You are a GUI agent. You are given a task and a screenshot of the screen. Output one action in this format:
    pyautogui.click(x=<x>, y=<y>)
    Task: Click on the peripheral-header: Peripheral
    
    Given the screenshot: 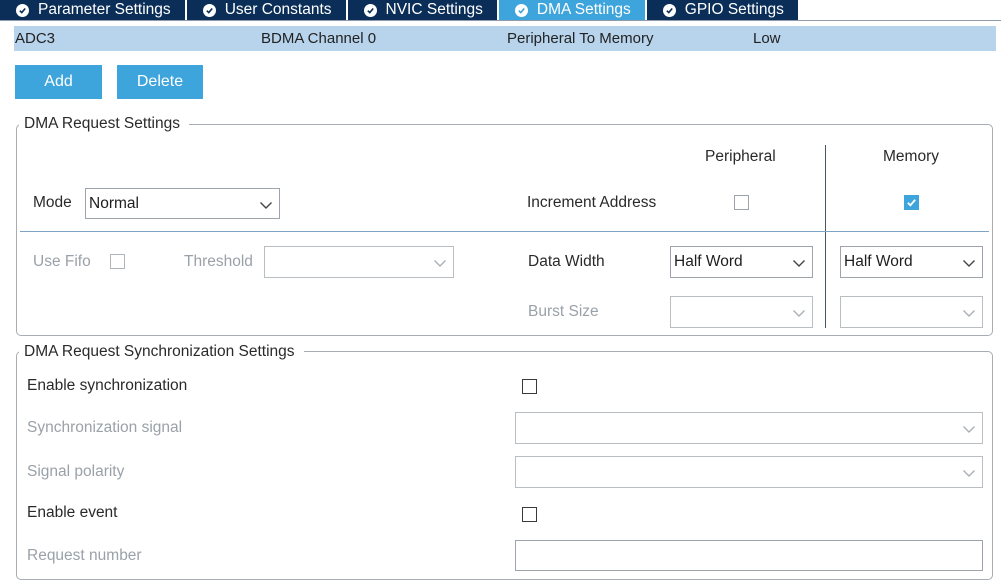 What is the action you would take?
    pyautogui.click(x=740, y=156)
    